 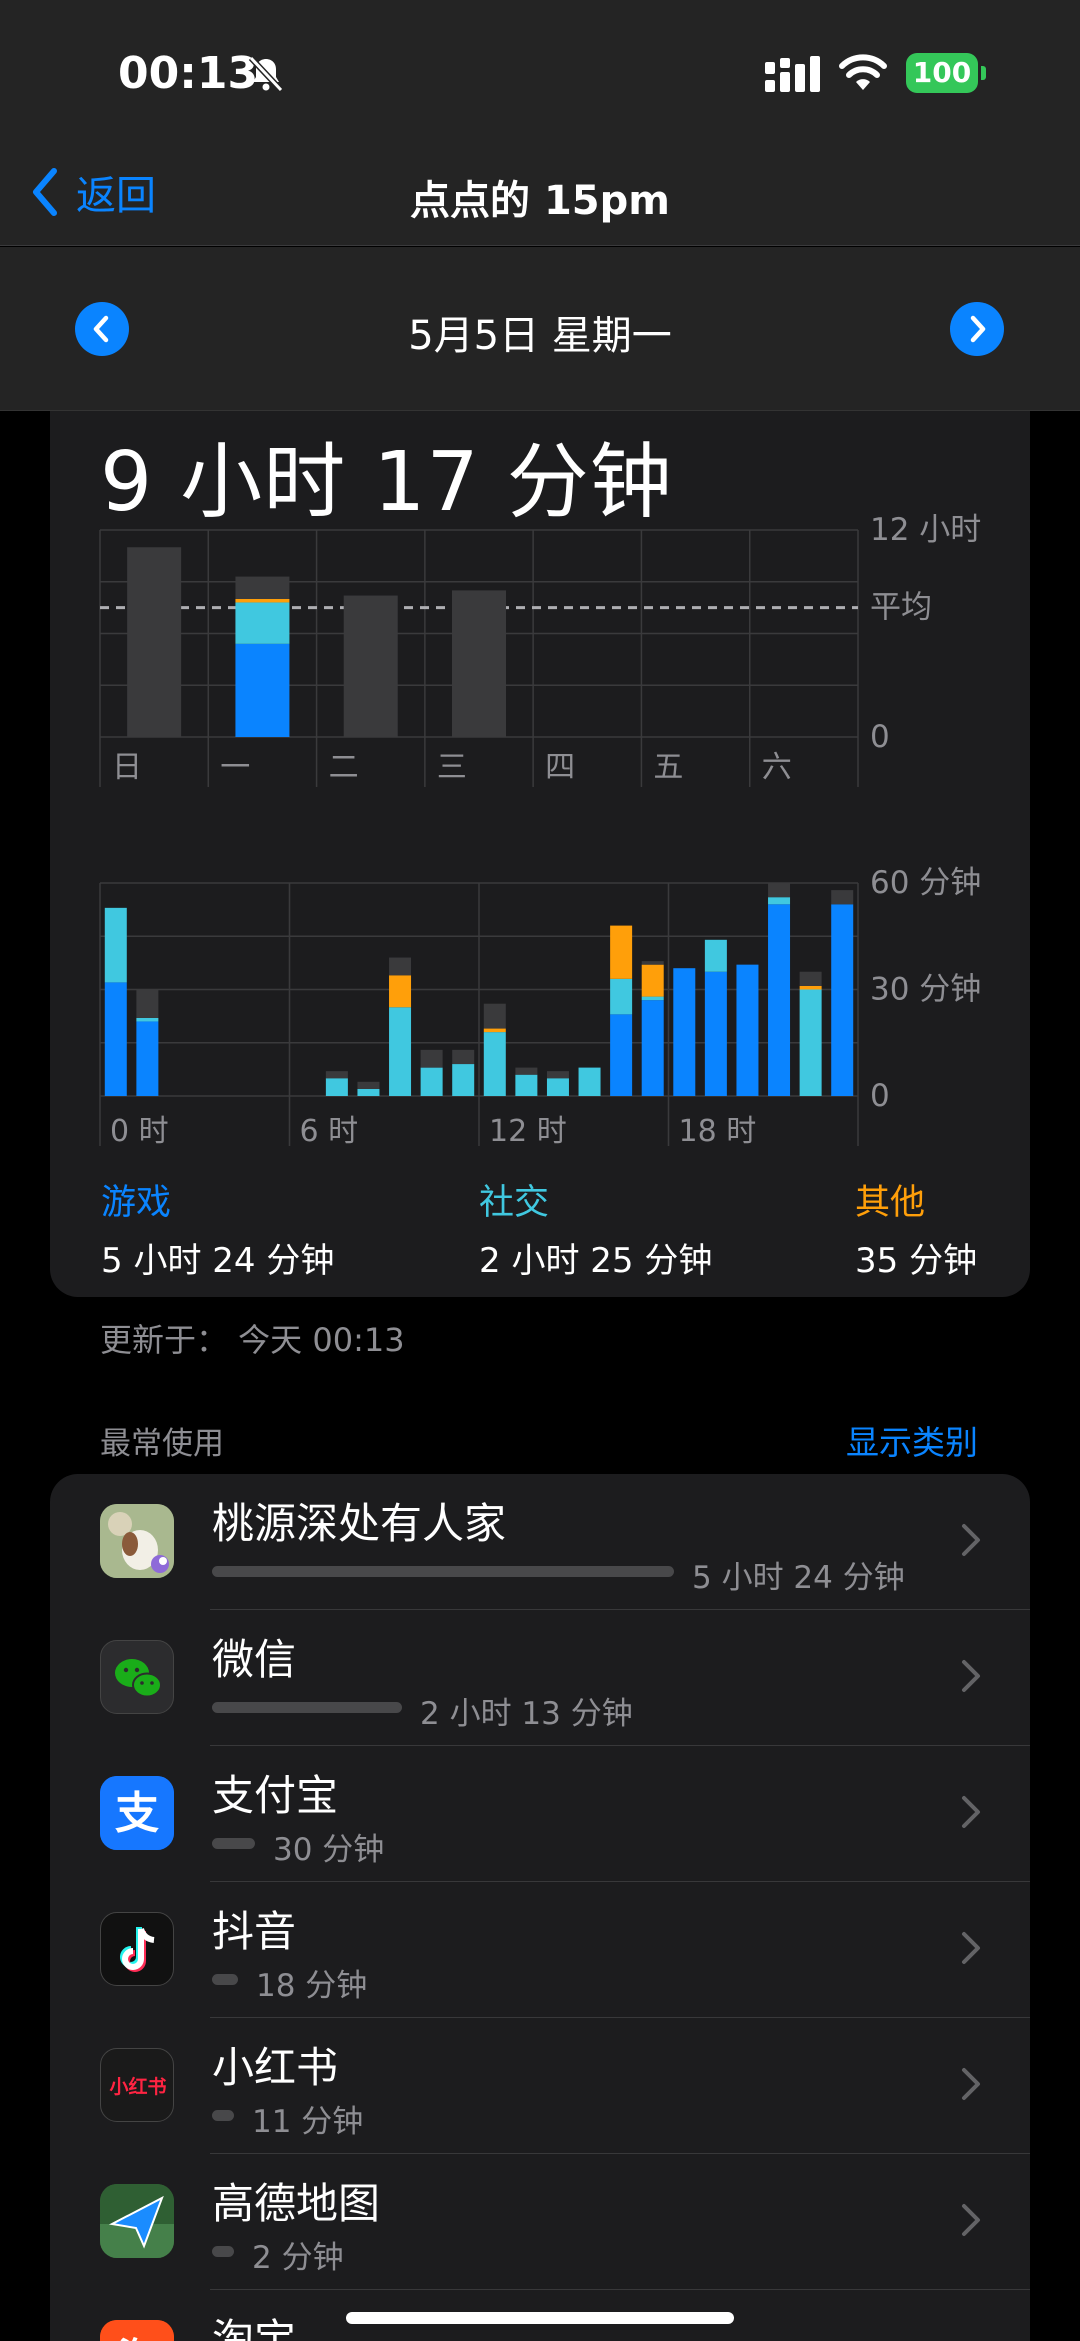 I want to click on app-duration: 18 分钟, so click(x=312, y=1986).